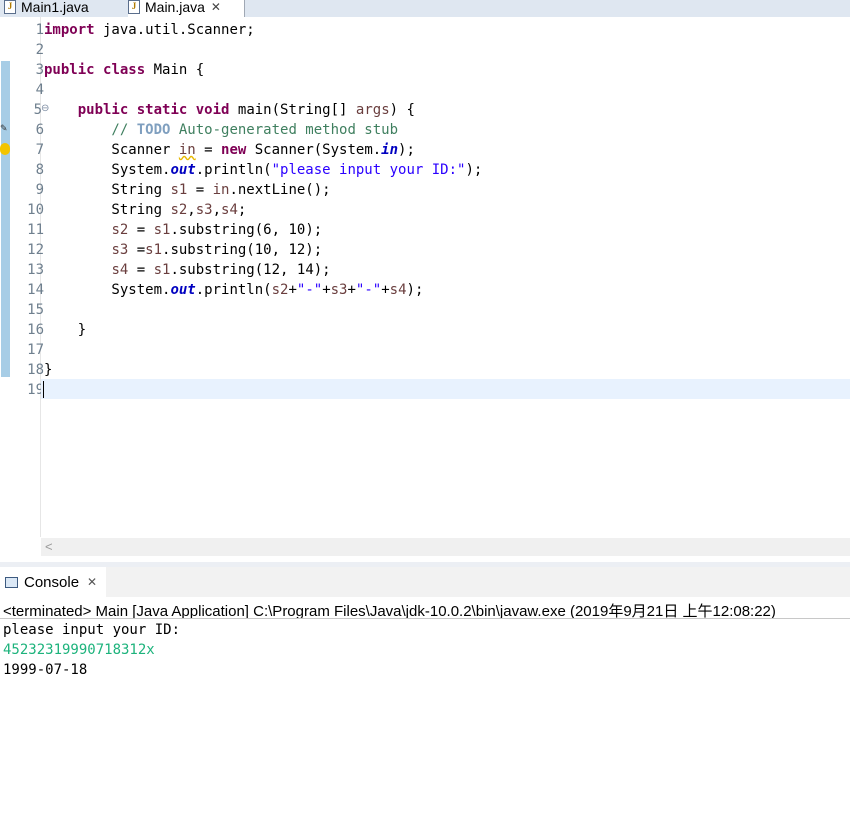 Image resolution: width=850 pixels, height=814 pixels. I want to click on code-line-9: String s1 = in.nextLine();, so click(187, 190).